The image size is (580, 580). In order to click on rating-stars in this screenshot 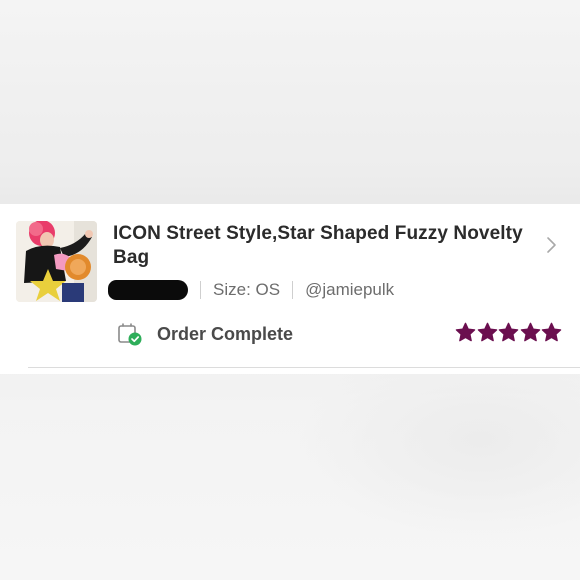, I will do `click(509, 332)`.